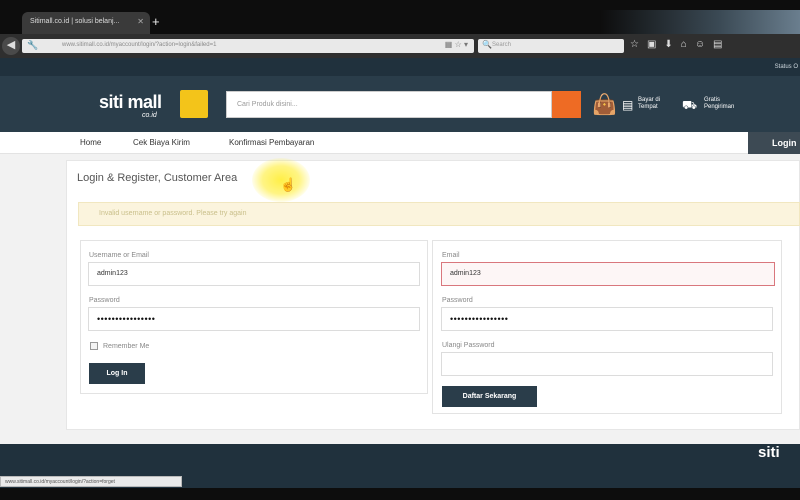 This screenshot has height=500, width=800. What do you see at coordinates (104, 300) in the screenshot?
I see `login-password-label: Password` at bounding box center [104, 300].